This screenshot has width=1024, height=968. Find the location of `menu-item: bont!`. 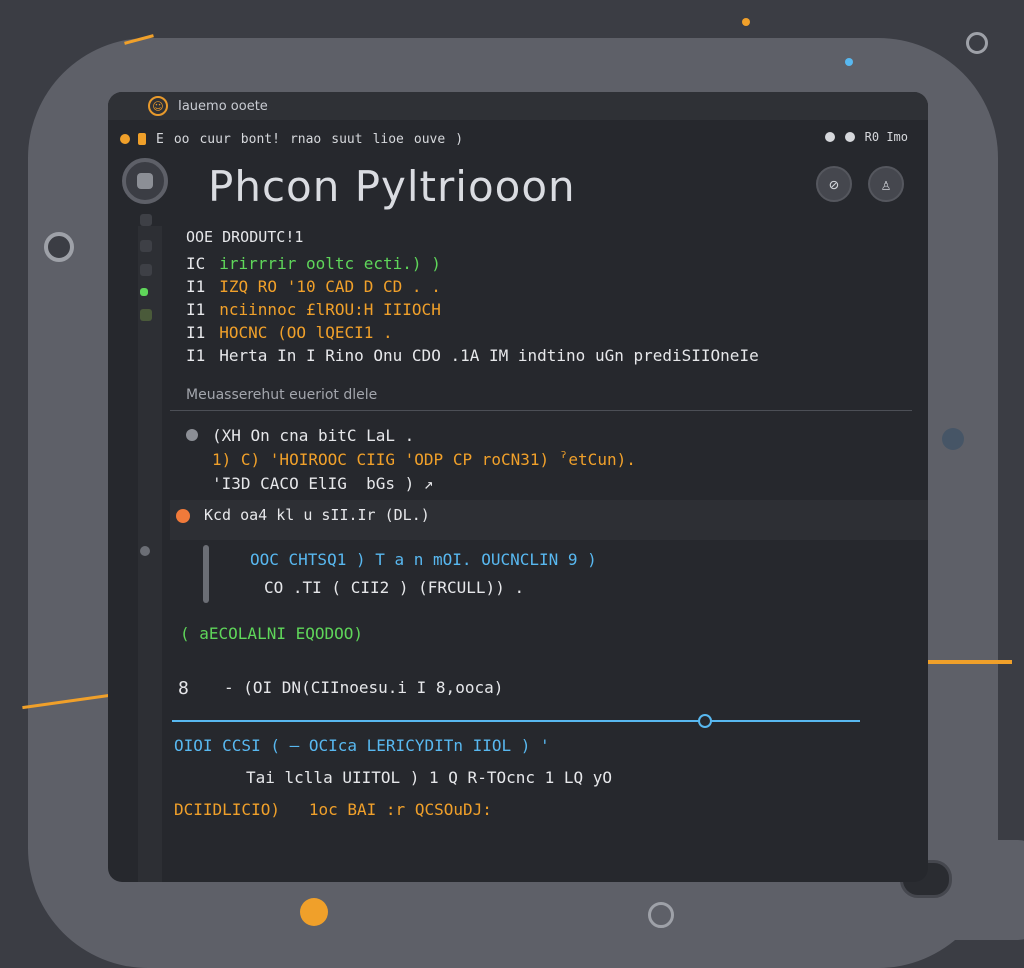

menu-item: bont! is located at coordinates (260, 139).